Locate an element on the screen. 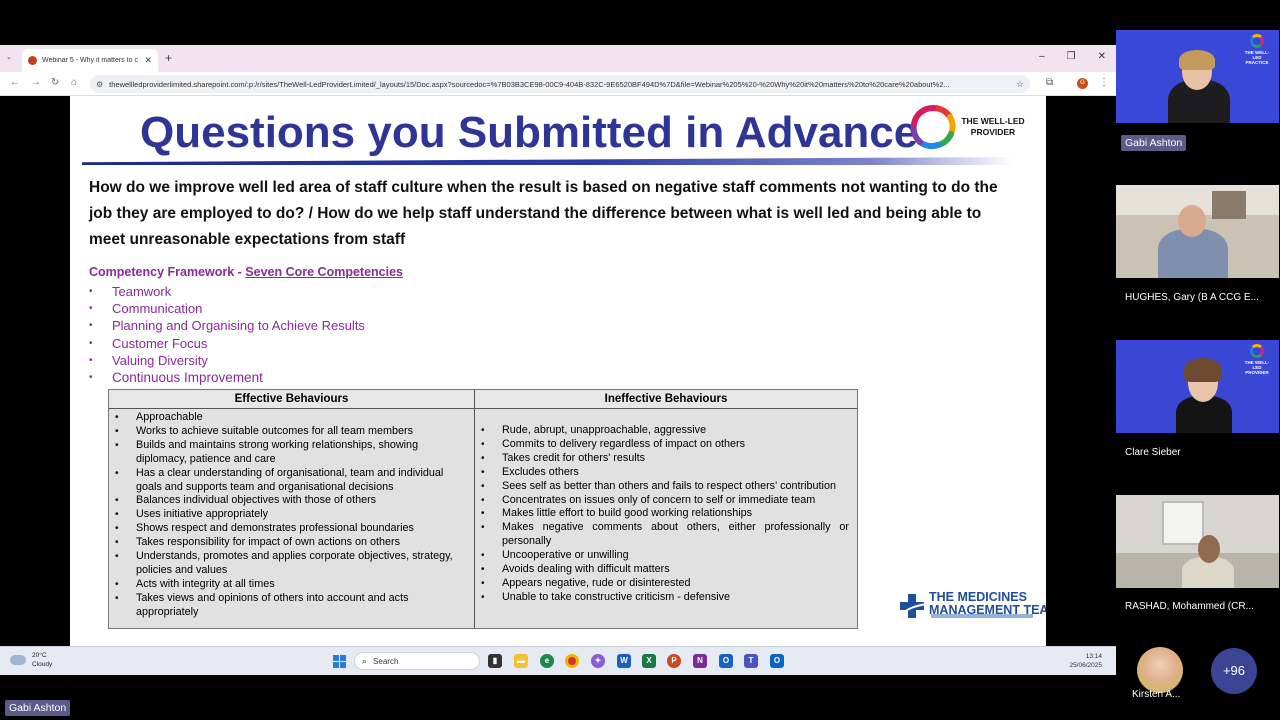  participant-video is located at coordinates (1183, 523).